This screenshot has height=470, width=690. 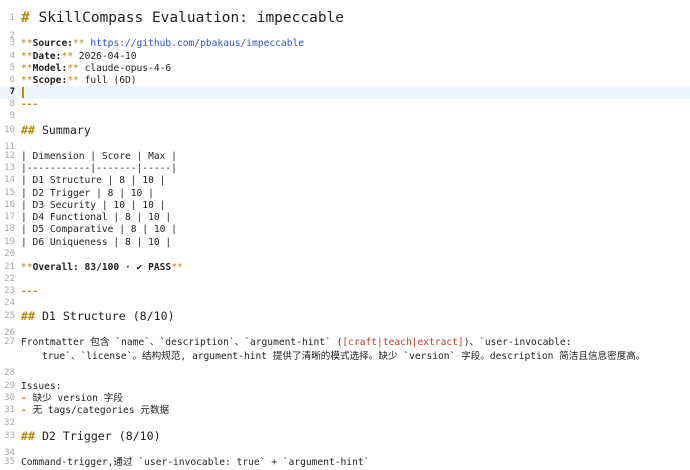 I want to click on line-content: ## Summary, so click(x=56, y=130).